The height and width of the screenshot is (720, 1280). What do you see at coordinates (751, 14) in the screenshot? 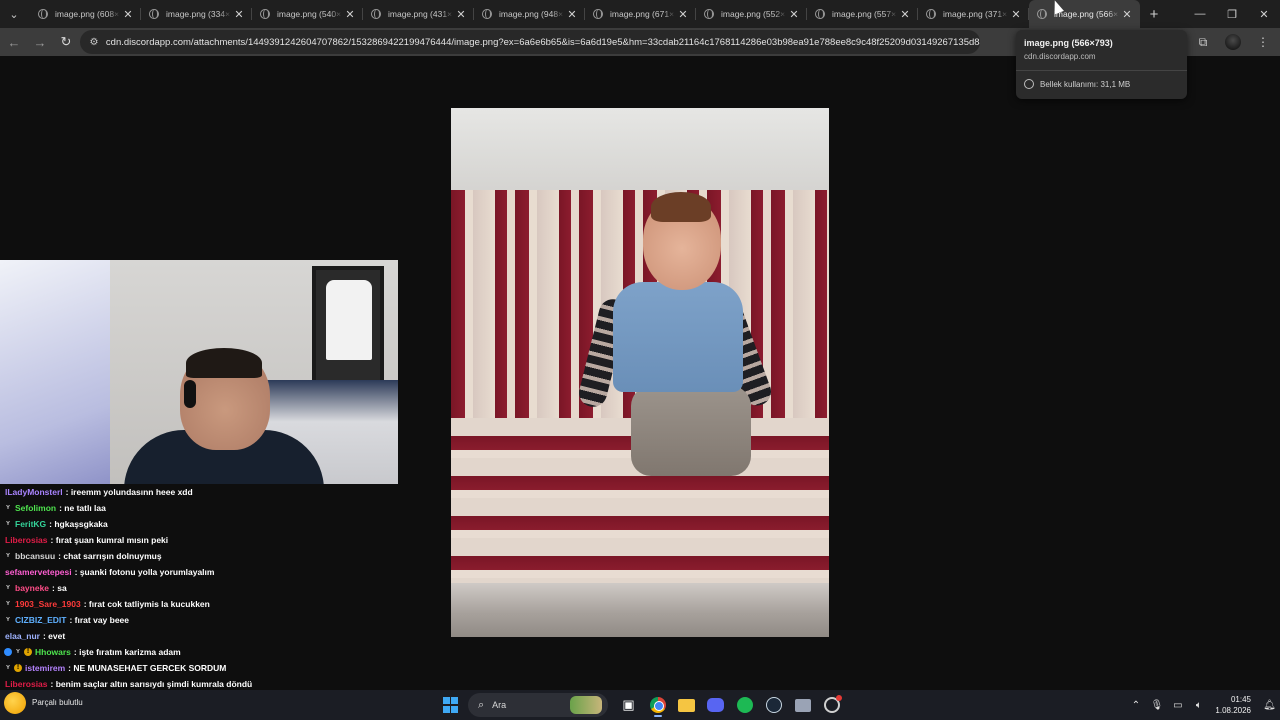
I see `browser-tab: image.png (552× ✕` at bounding box center [751, 14].